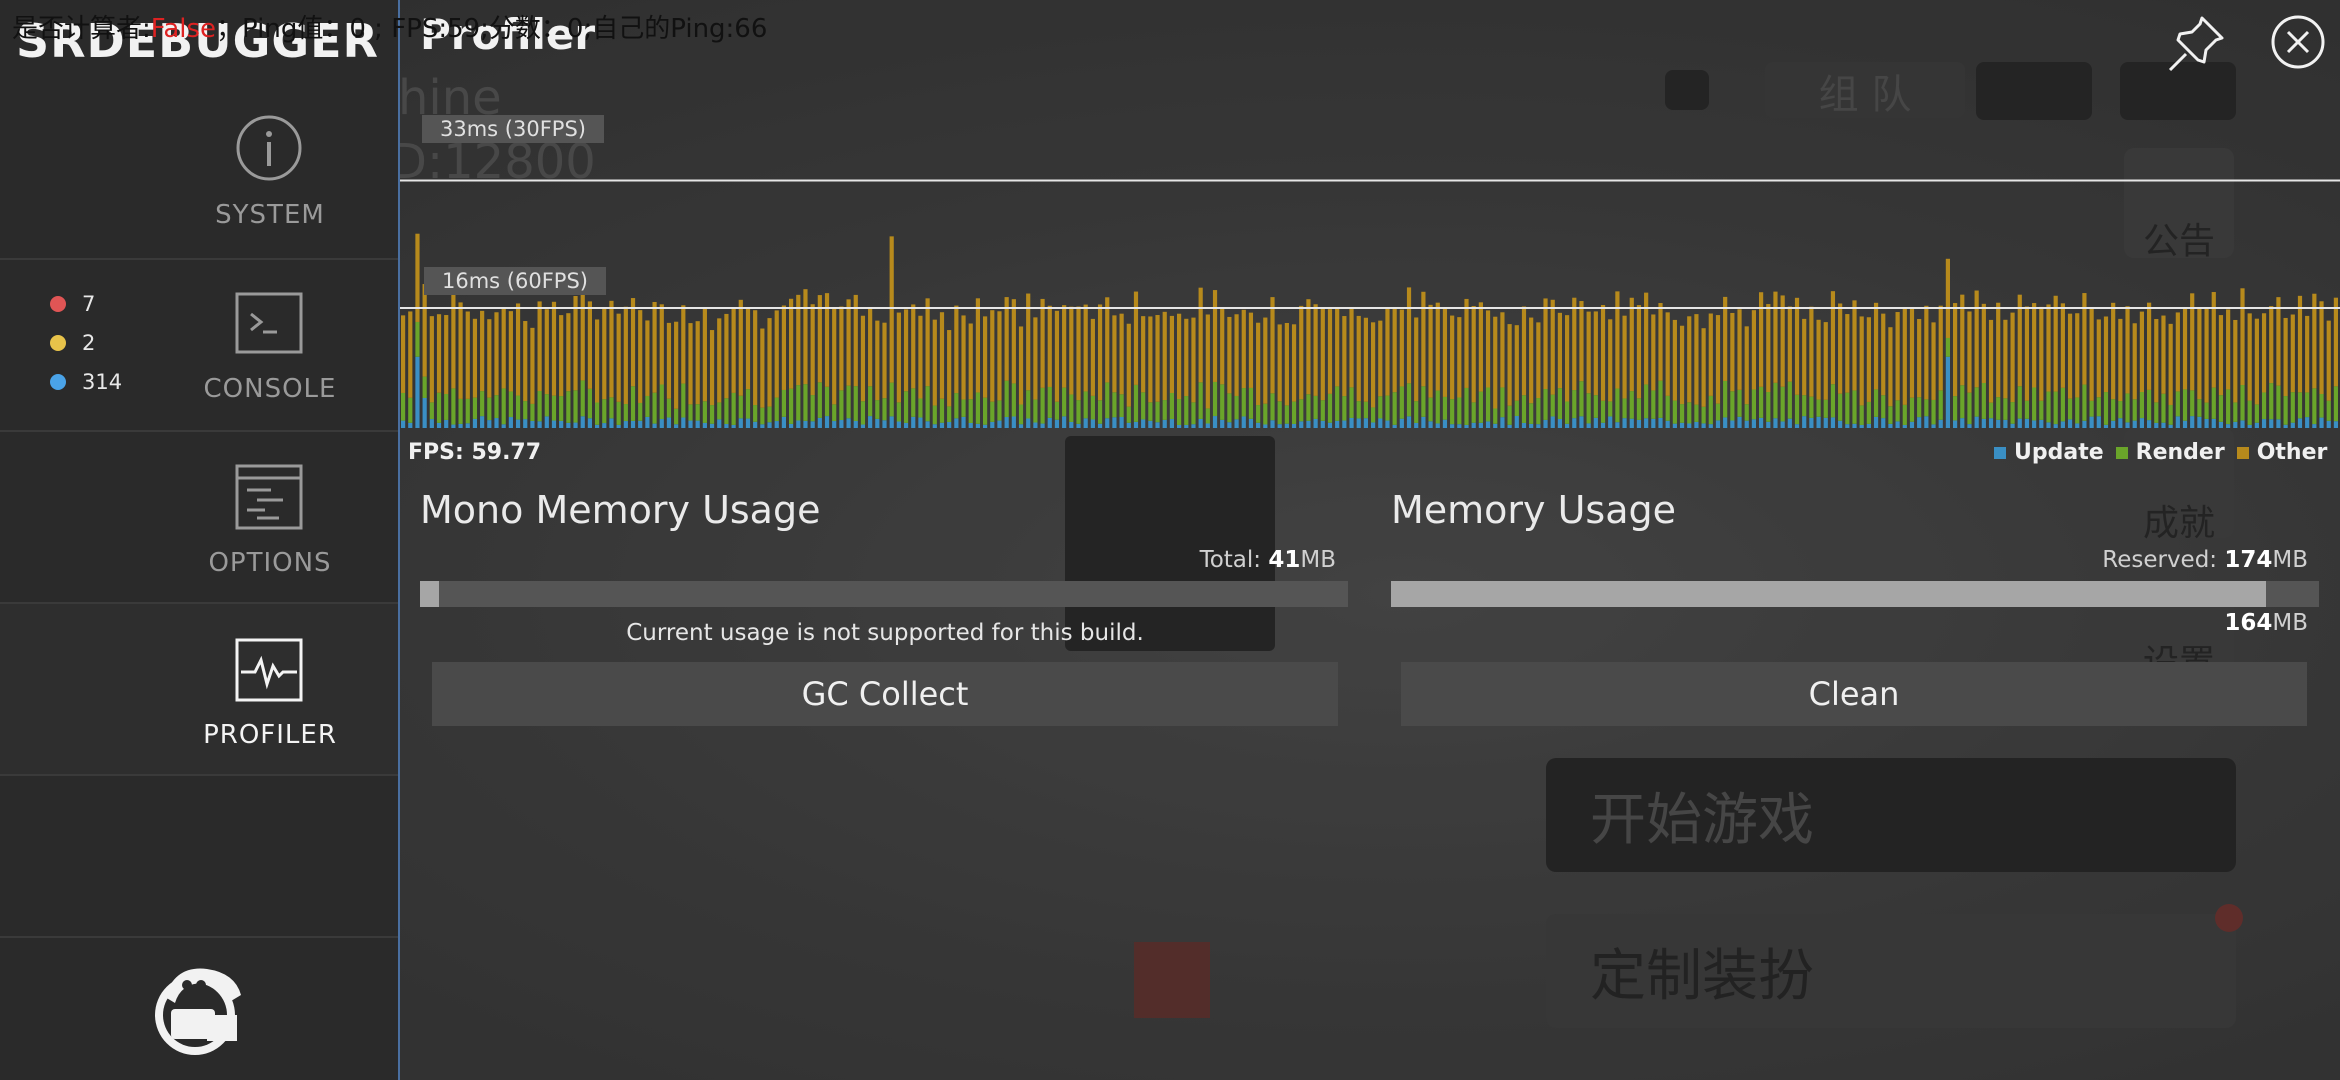 The height and width of the screenshot is (1080, 2340). I want to click on ref-line-16ms-label: 16ms (60FPS), so click(515, 281).